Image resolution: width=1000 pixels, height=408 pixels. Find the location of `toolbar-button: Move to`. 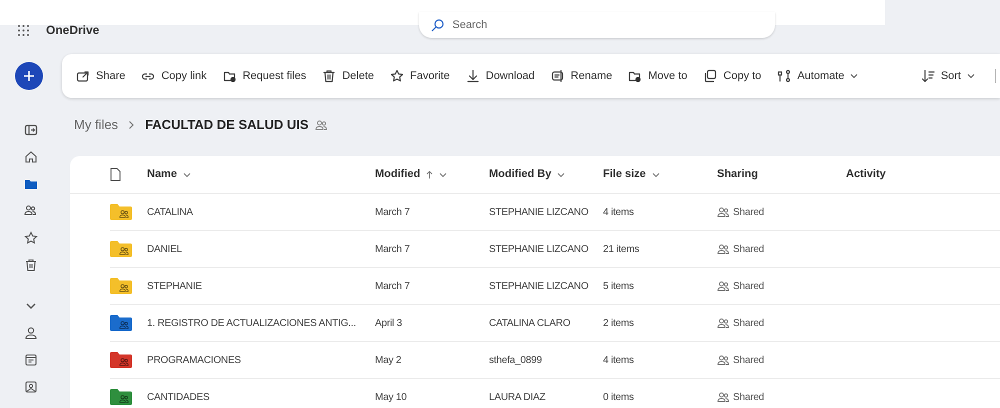

toolbar-button: Move to is located at coordinates (658, 76).